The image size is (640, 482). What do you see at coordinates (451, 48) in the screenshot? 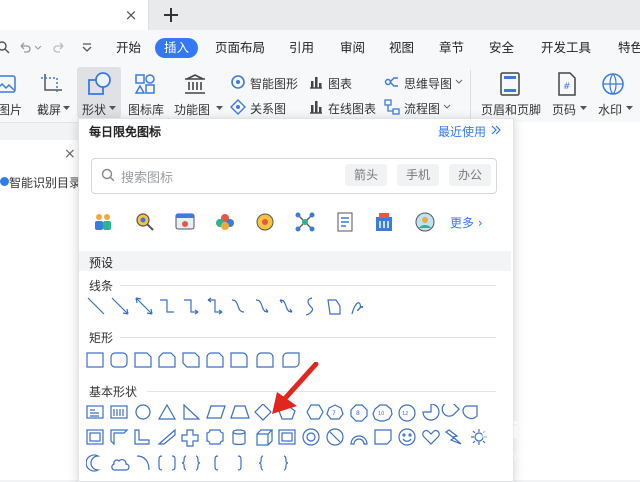
I see `menu-chapter: 章节` at bounding box center [451, 48].